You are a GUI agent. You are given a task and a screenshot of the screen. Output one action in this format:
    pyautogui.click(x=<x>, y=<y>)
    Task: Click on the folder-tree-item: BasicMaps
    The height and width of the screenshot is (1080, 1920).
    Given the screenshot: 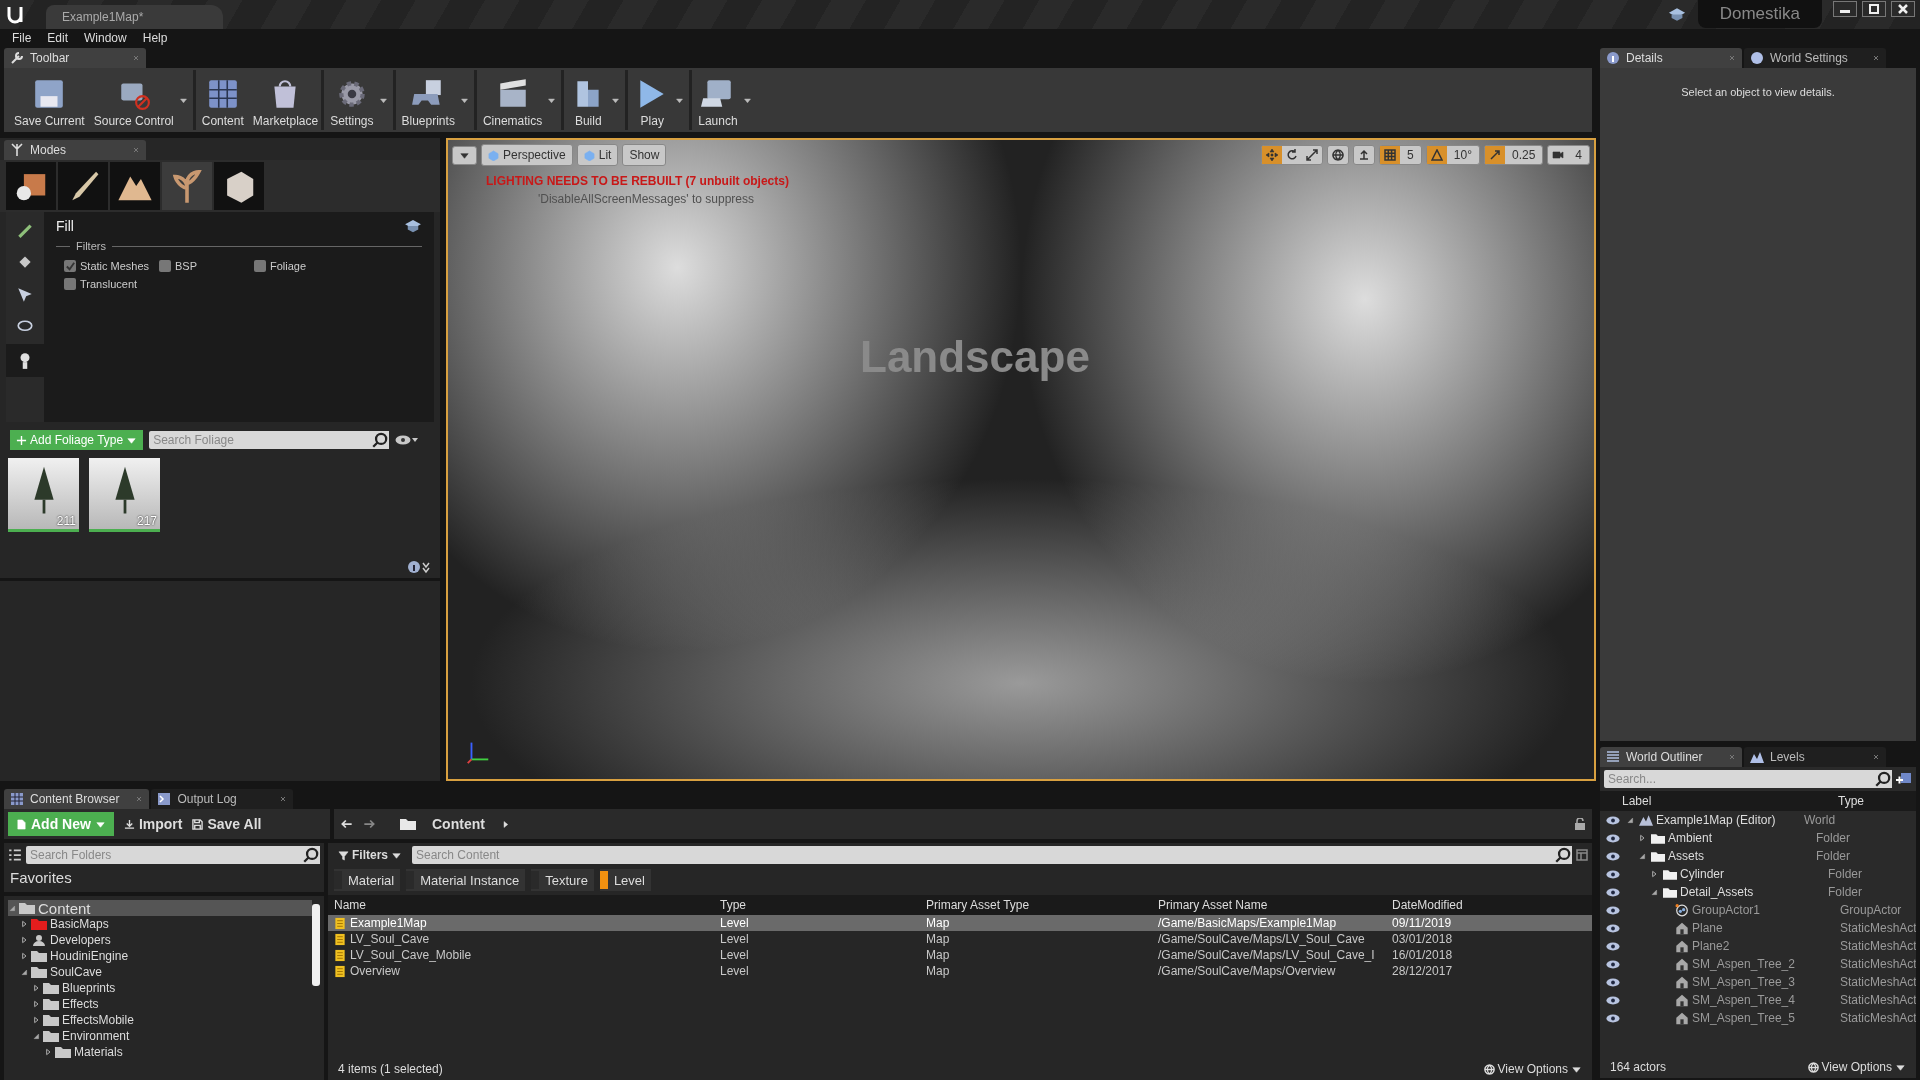 What is the action you would take?
    pyautogui.click(x=166, y=924)
    